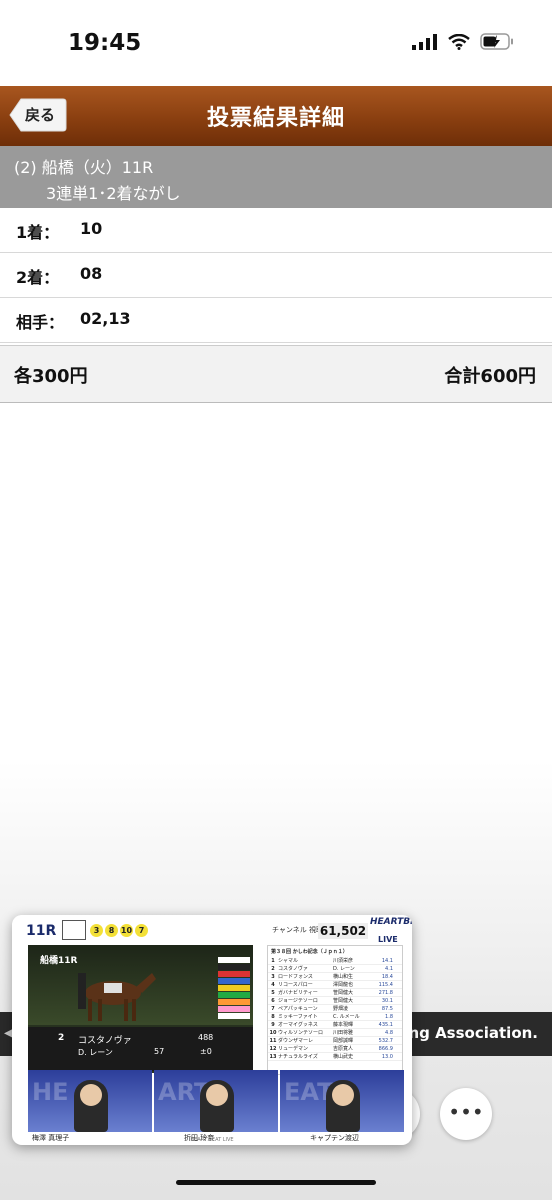  I want to click on second-place-row: 2着： 08, so click(276, 275).